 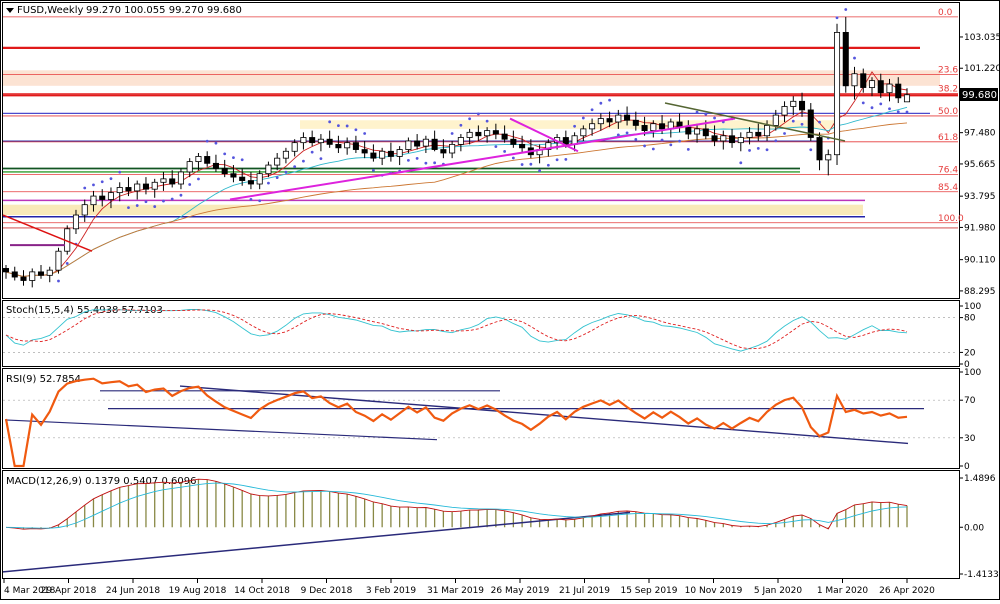 I want to click on macd-title: MACD(12,26,9) 0.1379 0.5407 0.6096, so click(x=101, y=481).